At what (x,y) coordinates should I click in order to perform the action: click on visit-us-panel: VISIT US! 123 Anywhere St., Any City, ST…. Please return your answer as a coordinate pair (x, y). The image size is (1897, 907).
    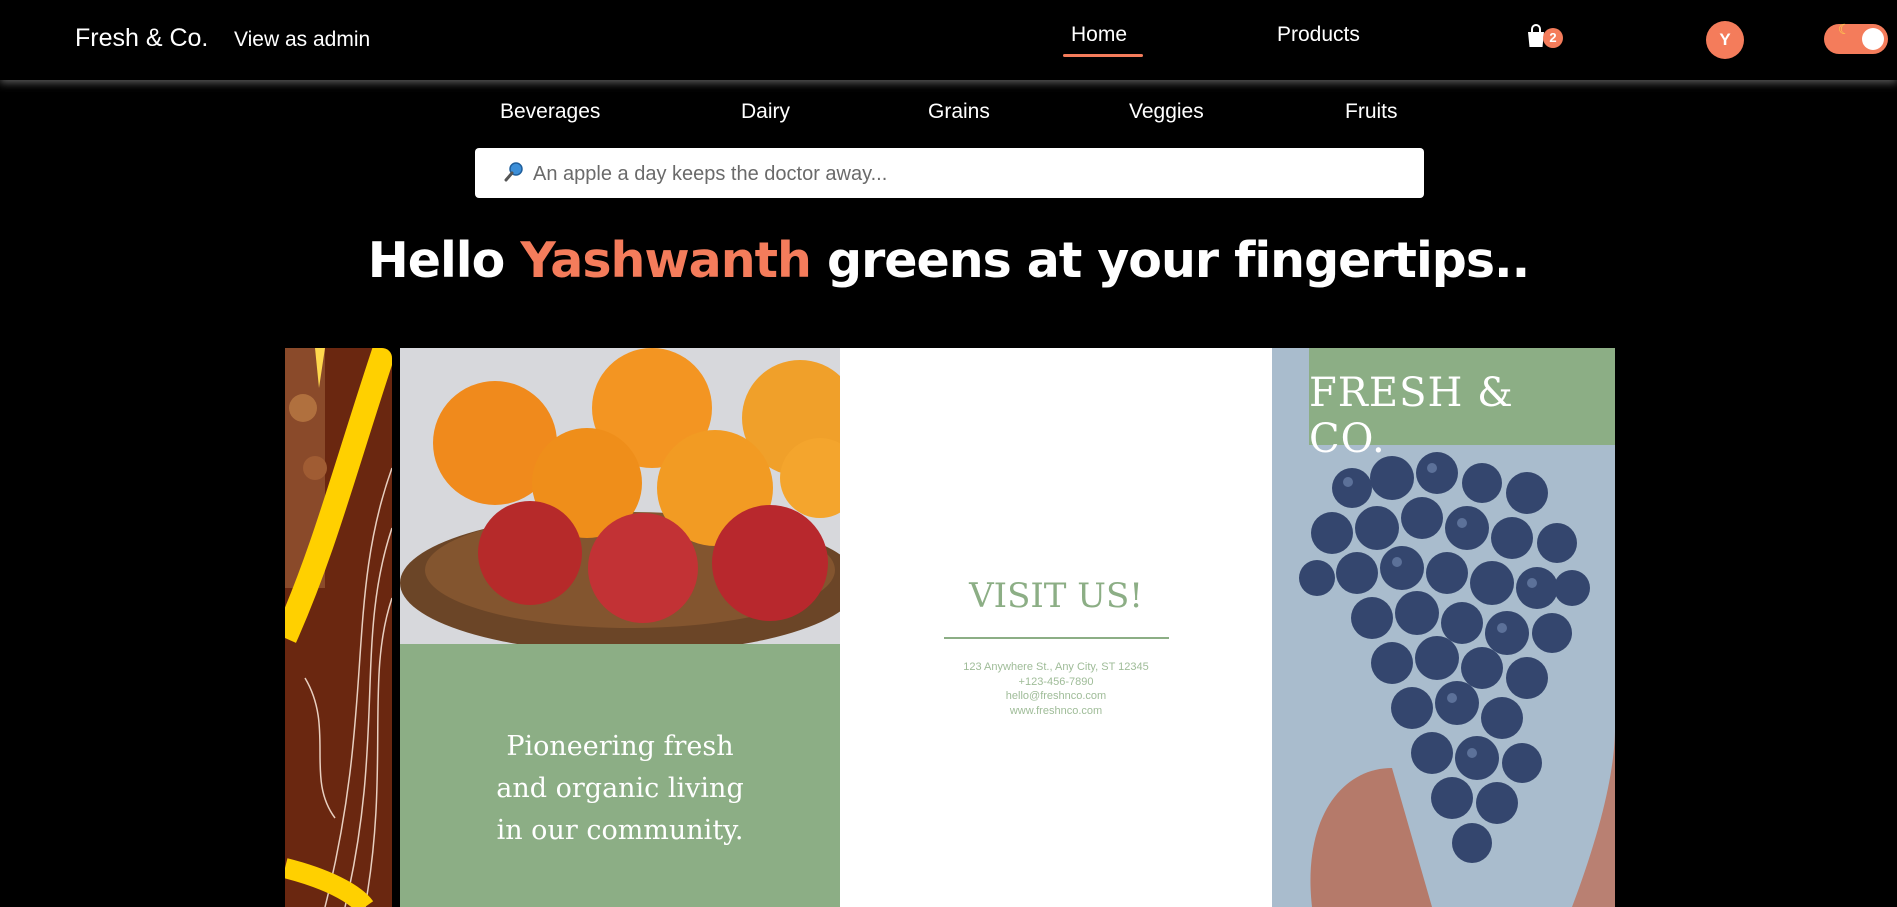
    Looking at the image, I should click on (1056, 627).